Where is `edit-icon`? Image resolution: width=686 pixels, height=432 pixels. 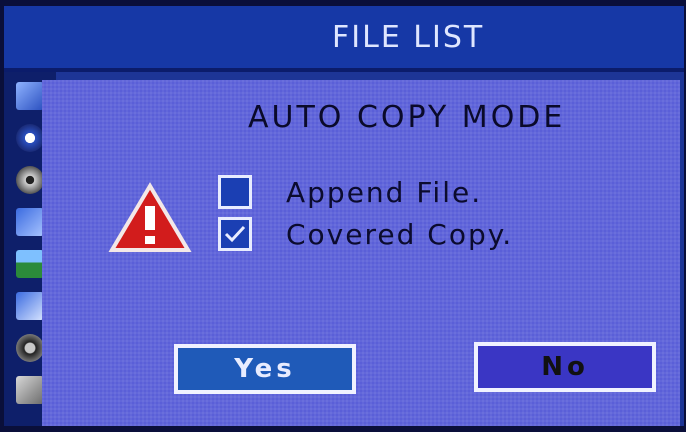 edit-icon is located at coordinates (30, 390).